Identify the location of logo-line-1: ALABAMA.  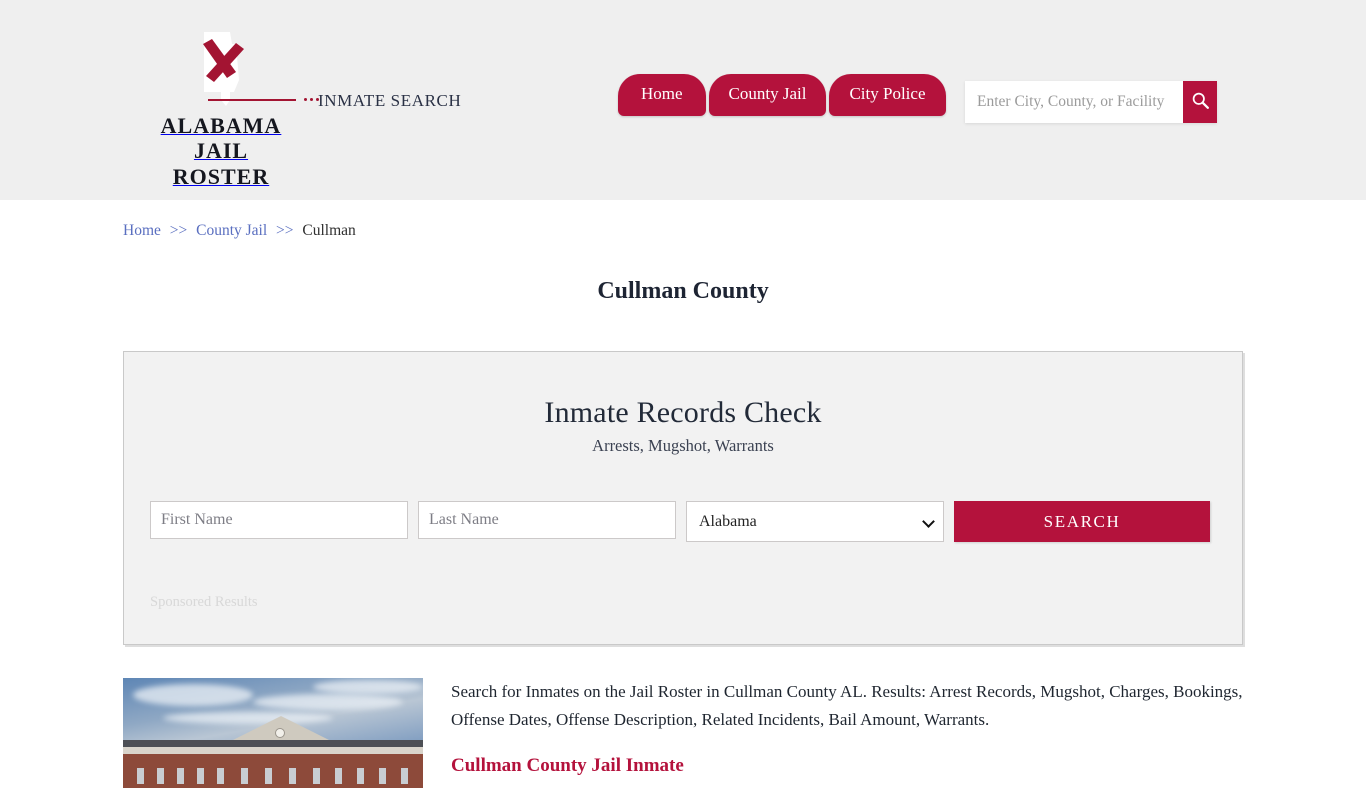
(221, 125).